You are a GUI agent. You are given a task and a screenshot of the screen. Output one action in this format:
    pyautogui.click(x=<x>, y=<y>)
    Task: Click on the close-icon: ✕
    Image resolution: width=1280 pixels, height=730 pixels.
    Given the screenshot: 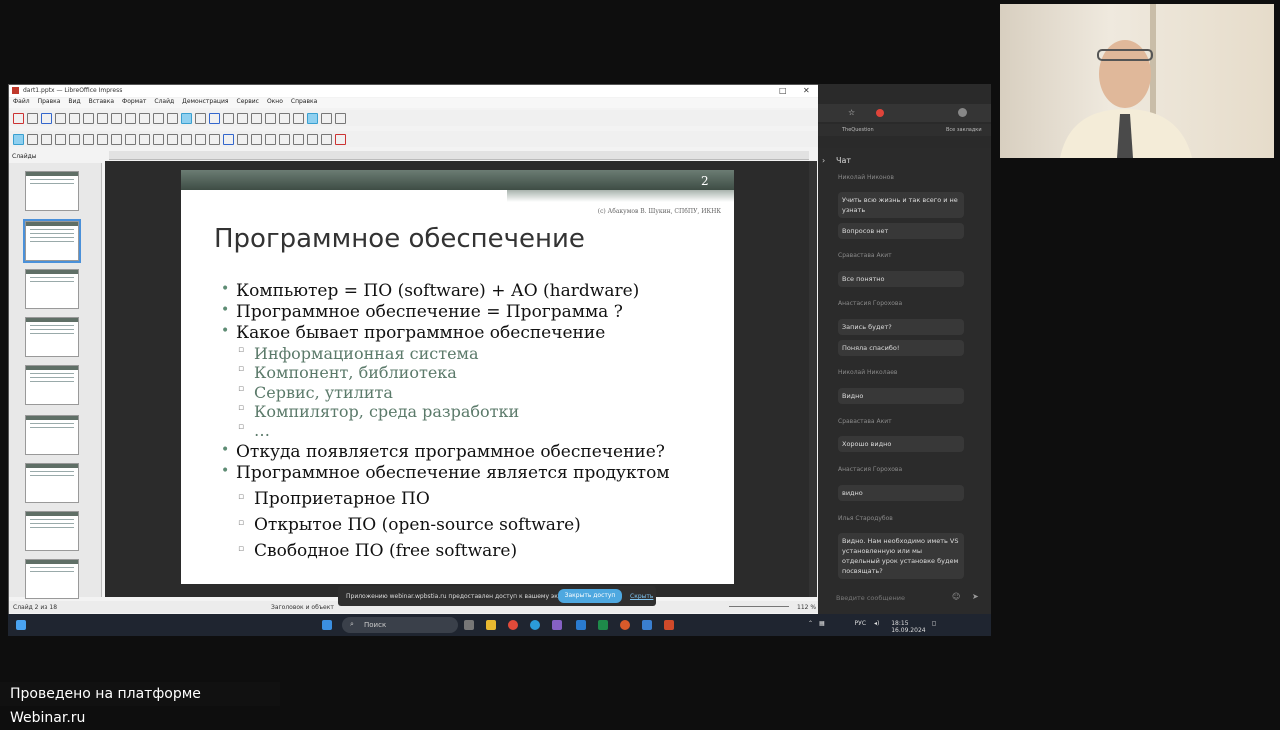 What is the action you would take?
    pyautogui.click(x=806, y=90)
    